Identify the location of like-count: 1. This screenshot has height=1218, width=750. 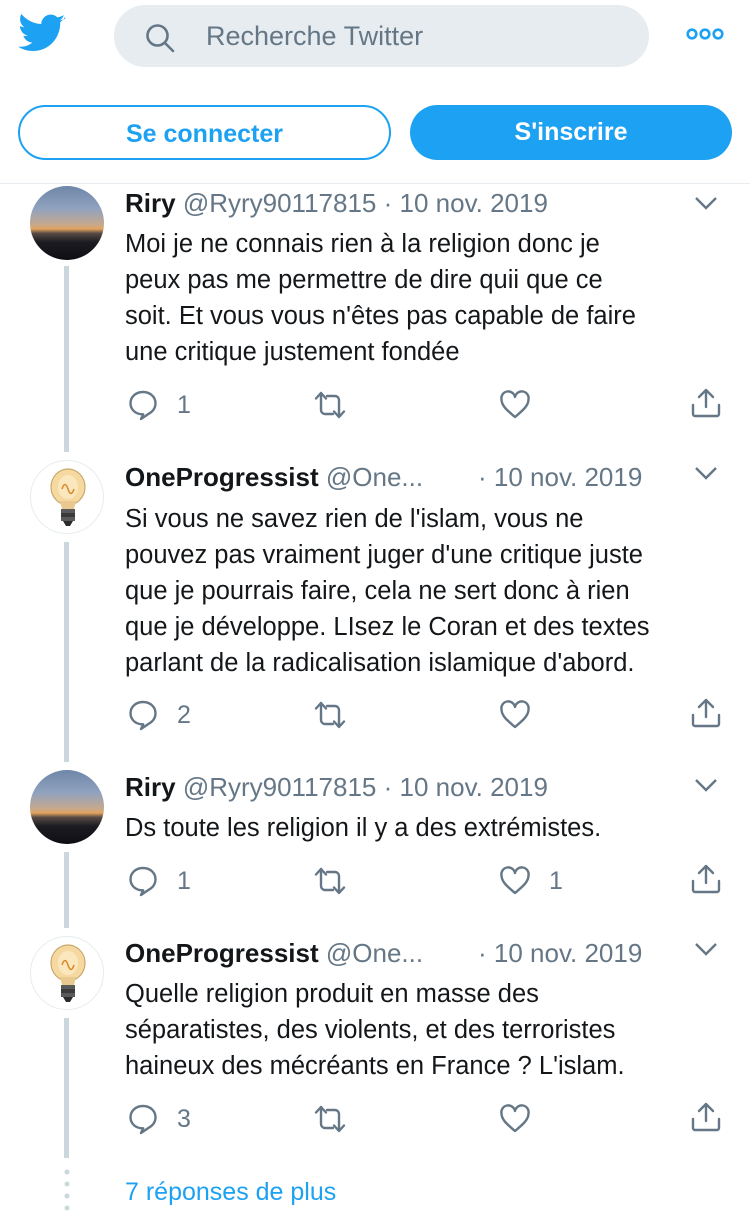
(556, 881).